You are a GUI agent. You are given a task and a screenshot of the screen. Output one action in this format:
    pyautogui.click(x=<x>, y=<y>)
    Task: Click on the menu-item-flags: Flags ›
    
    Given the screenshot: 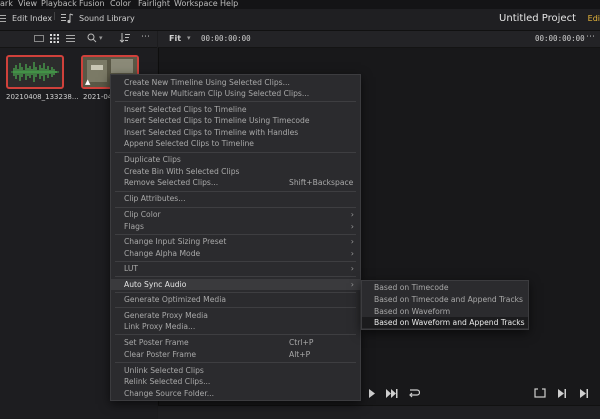 What is the action you would take?
    pyautogui.click(x=235, y=226)
    